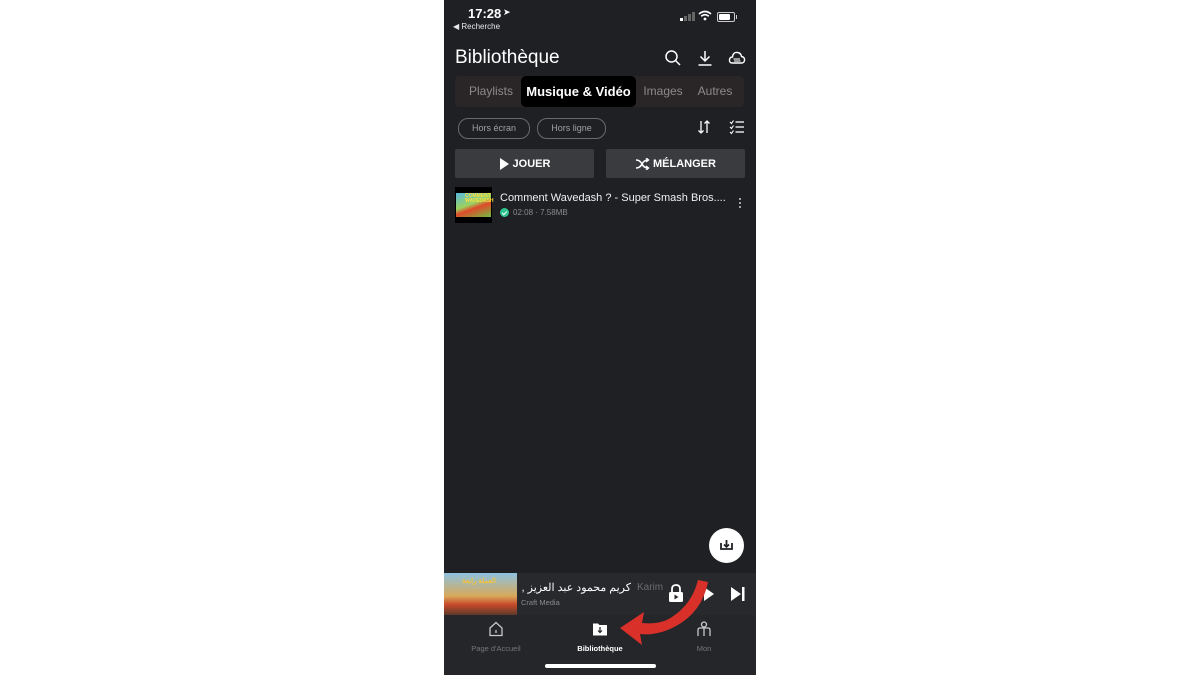  I want to click on tab-images: Images, so click(663, 91).